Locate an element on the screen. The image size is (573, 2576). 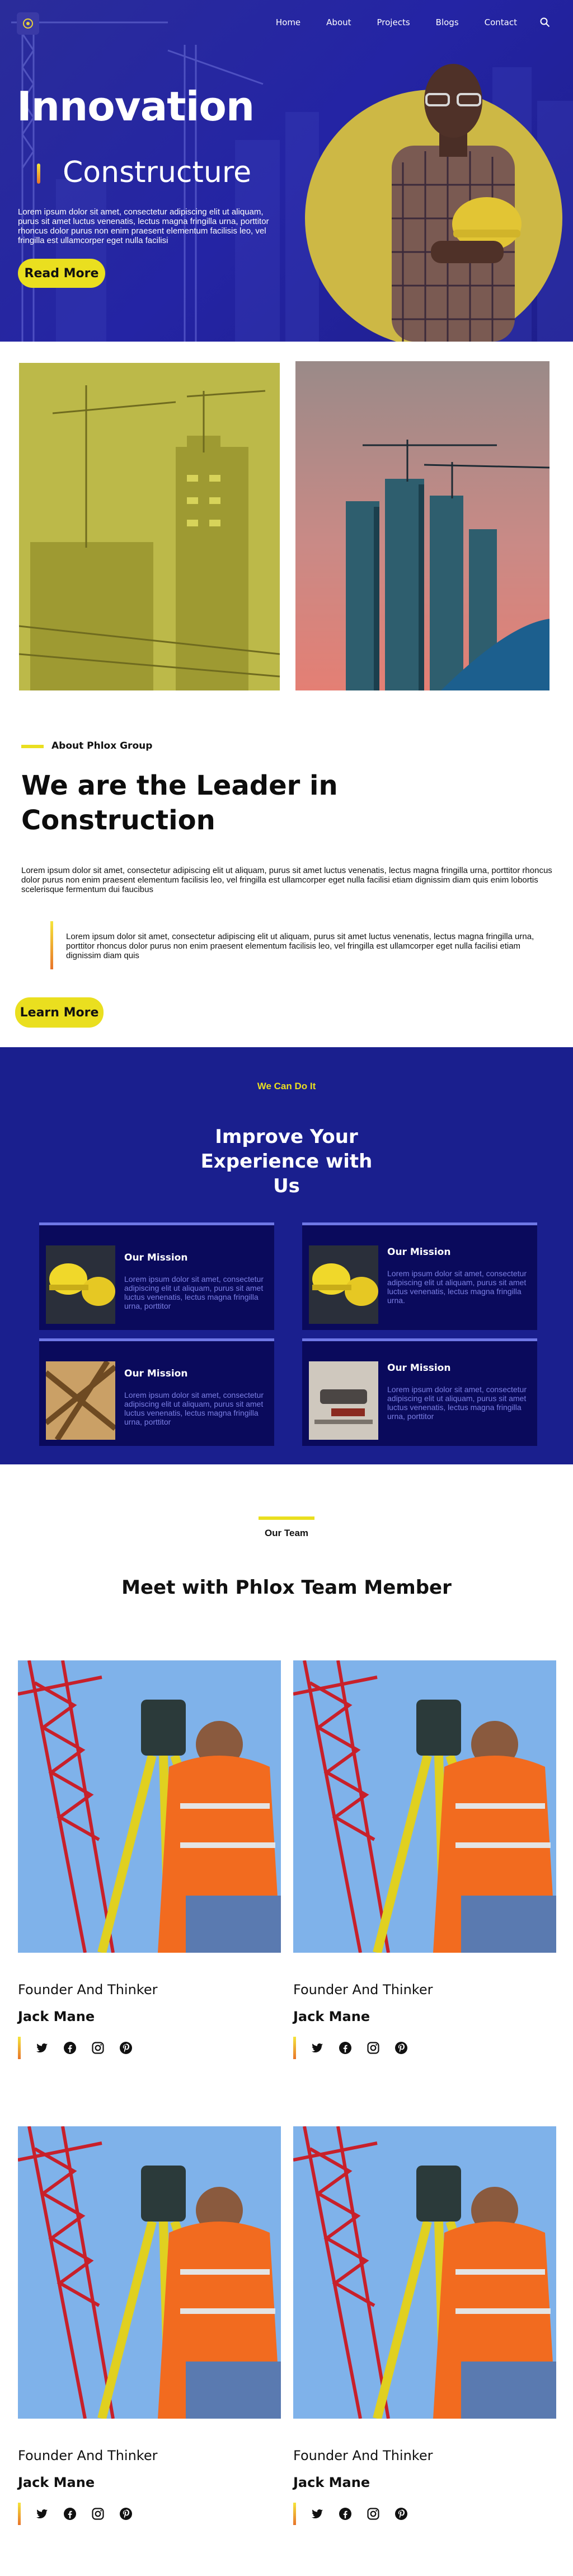
services-title: Improve Your Experience with Us is located at coordinates (286, 1161).